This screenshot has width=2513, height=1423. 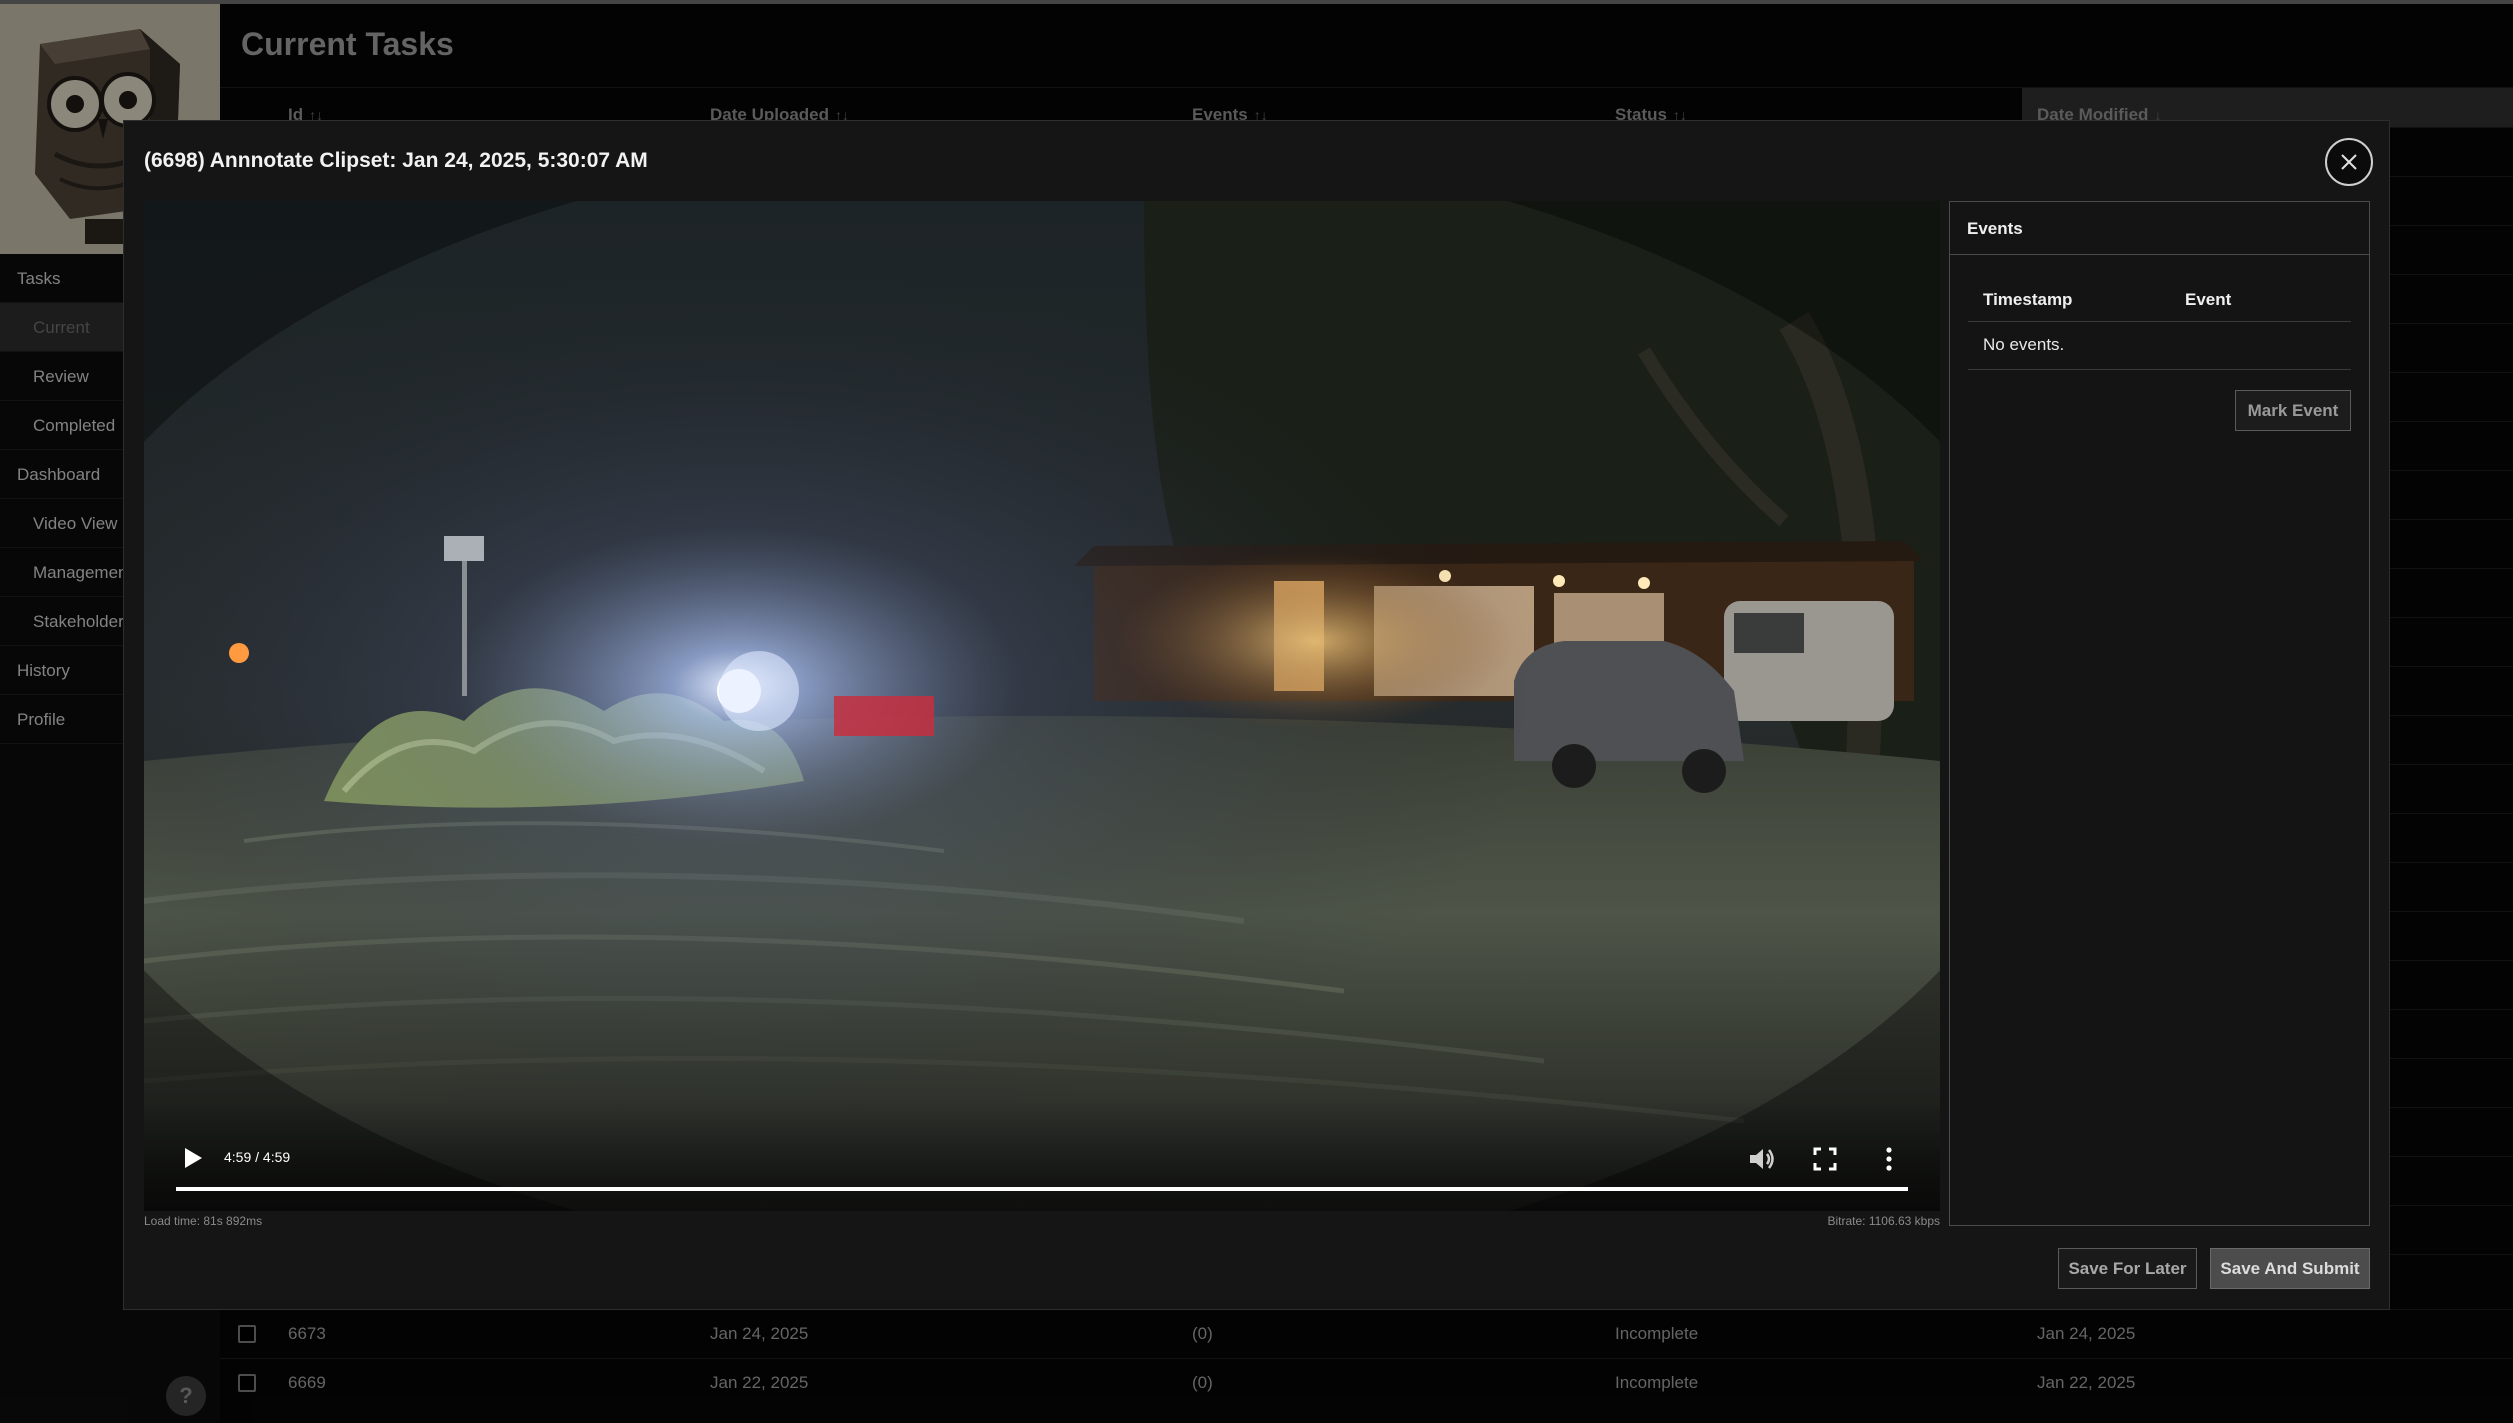 What do you see at coordinates (2028, 299) in the screenshot?
I see `column-header-timestamp: Timestamp` at bounding box center [2028, 299].